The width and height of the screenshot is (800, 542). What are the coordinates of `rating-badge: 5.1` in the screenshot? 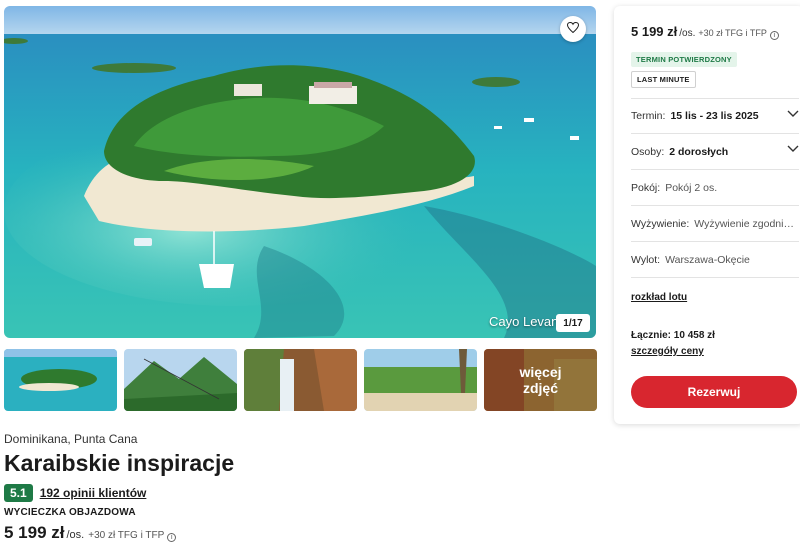 It's located at (18, 493).